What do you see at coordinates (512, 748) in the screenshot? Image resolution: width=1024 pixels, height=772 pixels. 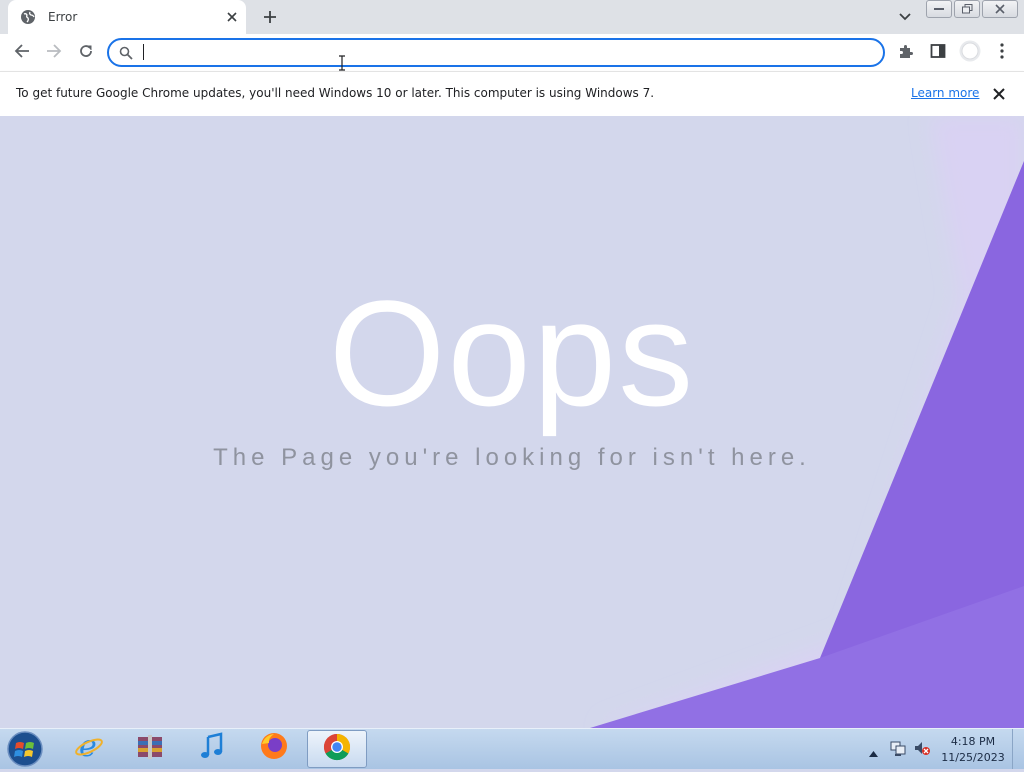 I see `windows-taskbar: e 4:18 PM 11/25/2023` at bounding box center [512, 748].